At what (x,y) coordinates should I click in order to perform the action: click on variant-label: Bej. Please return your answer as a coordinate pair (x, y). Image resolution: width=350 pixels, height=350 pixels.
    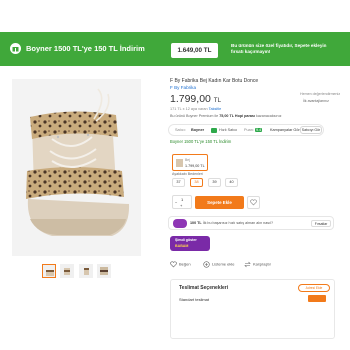
    Looking at the image, I should click on (187, 160).